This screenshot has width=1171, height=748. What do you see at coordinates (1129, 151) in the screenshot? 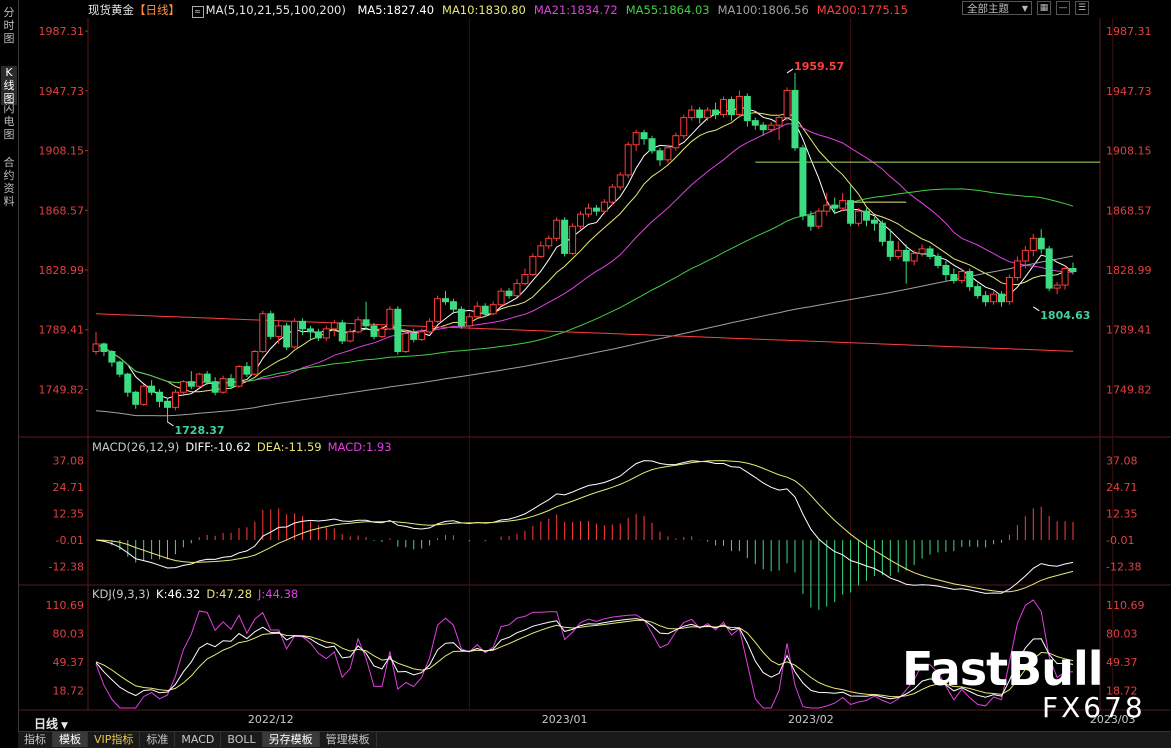
I see `price-tick-right-2: 1908.15` at bounding box center [1129, 151].